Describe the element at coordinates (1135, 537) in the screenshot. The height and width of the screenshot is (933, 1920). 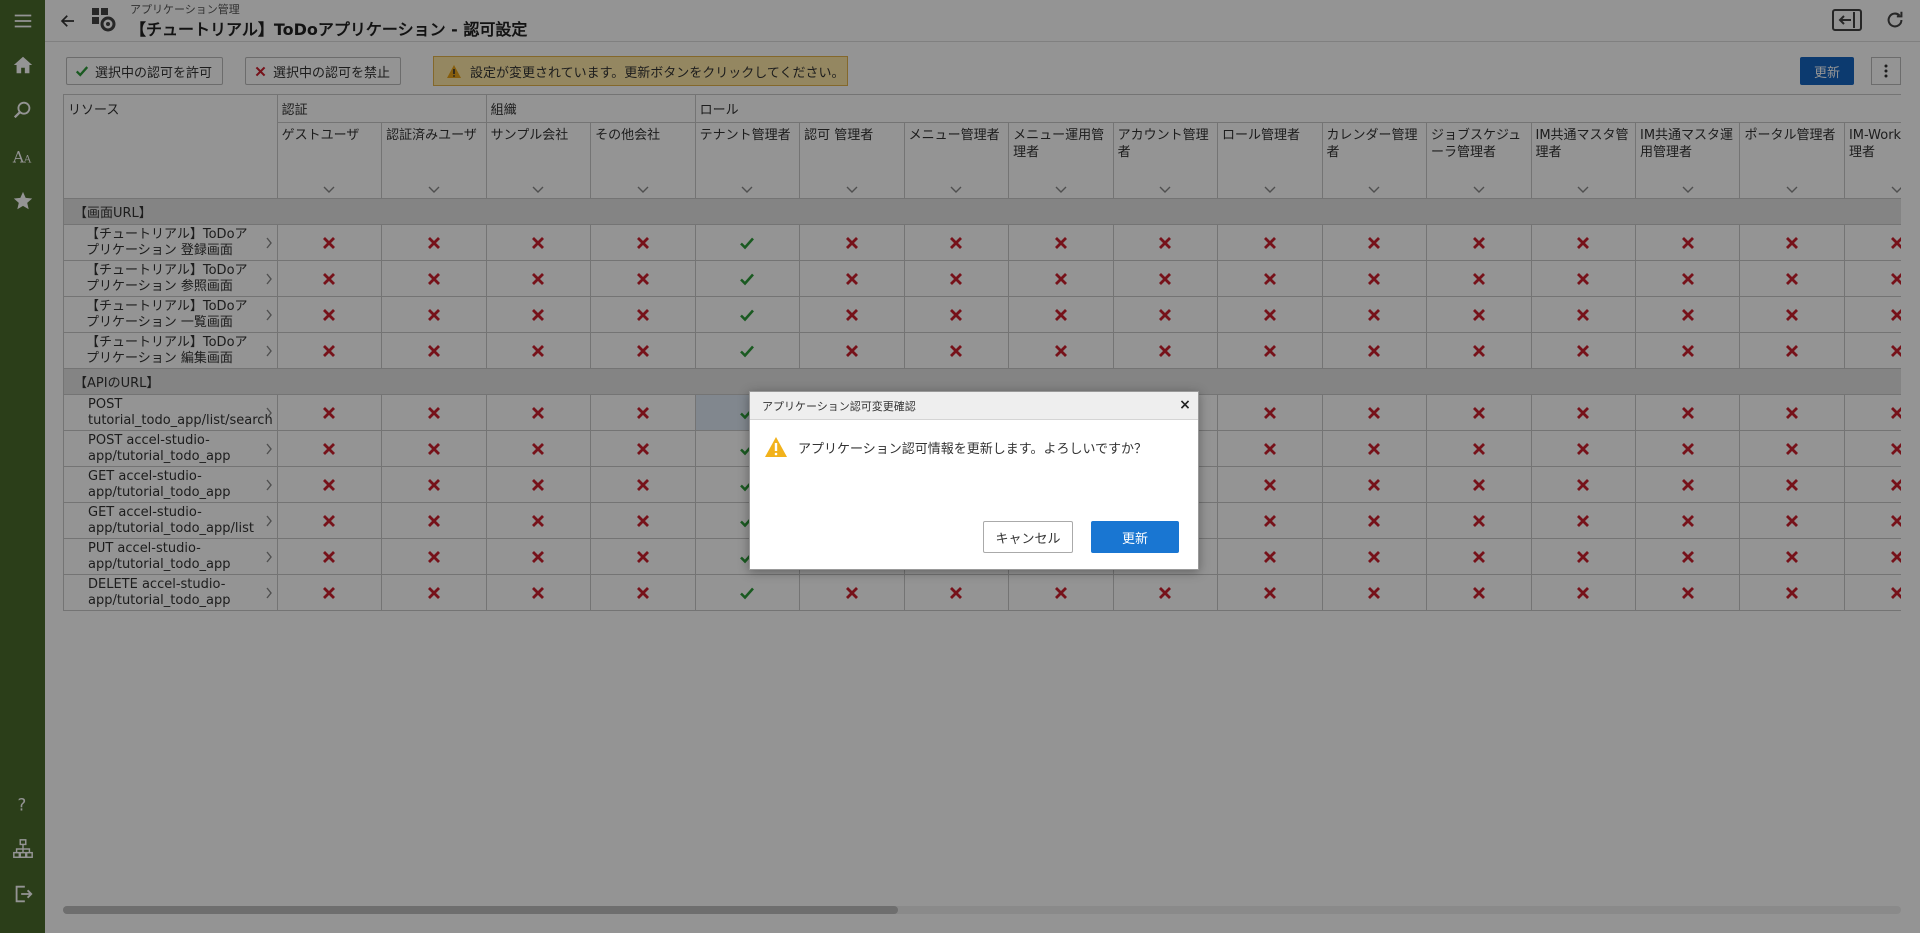
I see `confirm-update-button: 更新` at that location.